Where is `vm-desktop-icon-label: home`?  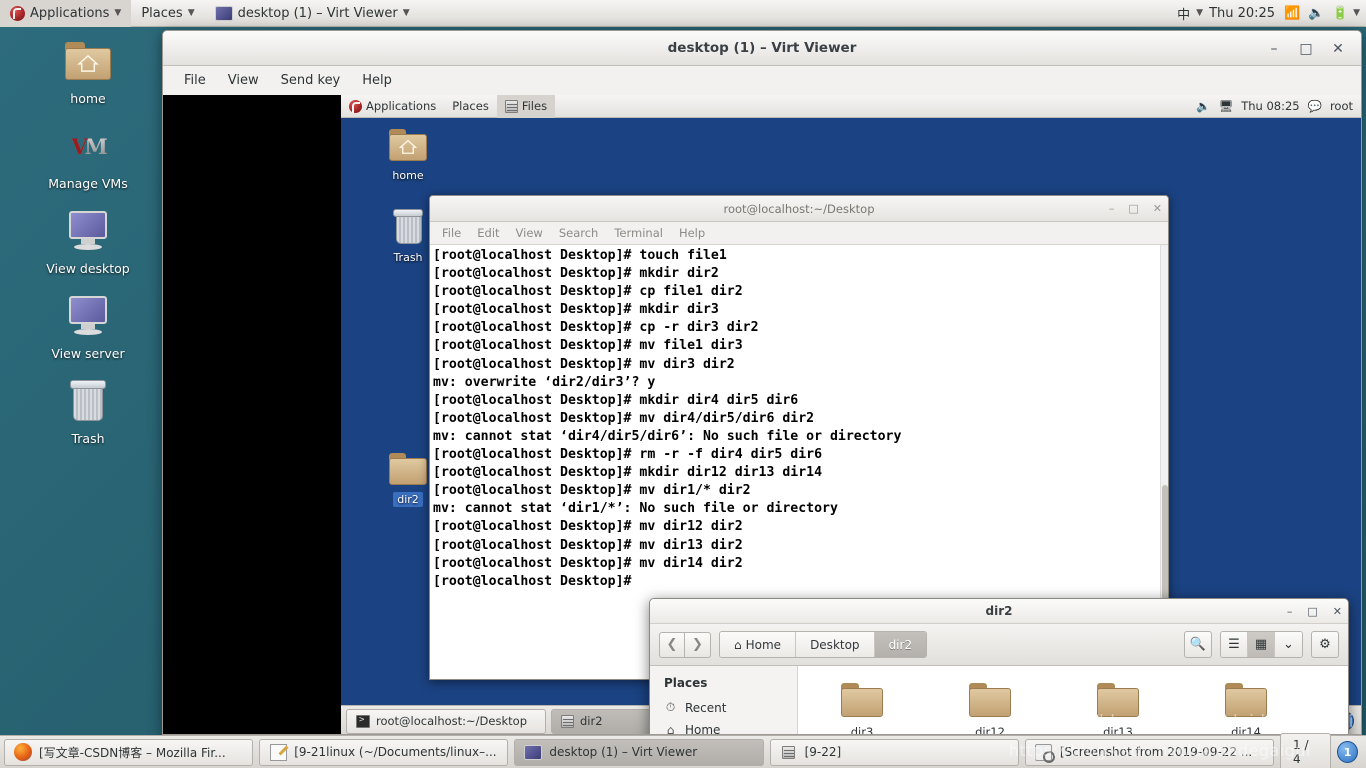 vm-desktop-icon-label: home is located at coordinates (408, 175).